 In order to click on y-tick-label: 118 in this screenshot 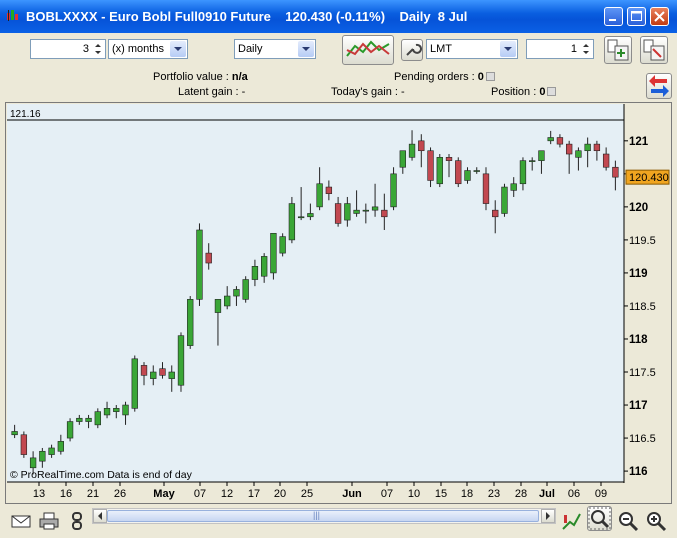, I will do `click(638, 340)`.